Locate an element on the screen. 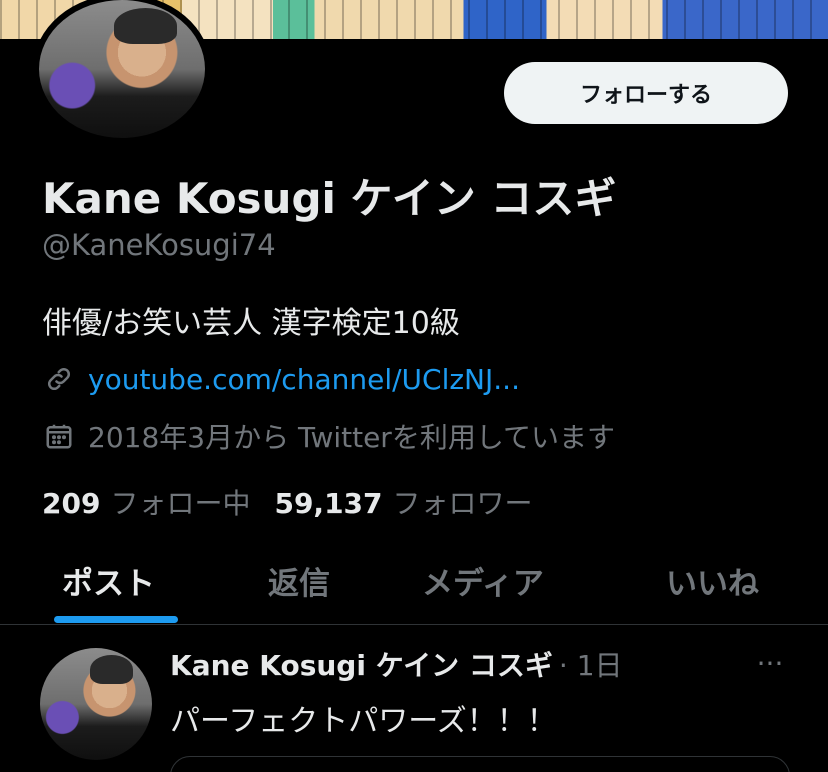 The height and width of the screenshot is (772, 828). follow-button: フォローする is located at coordinates (646, 93).